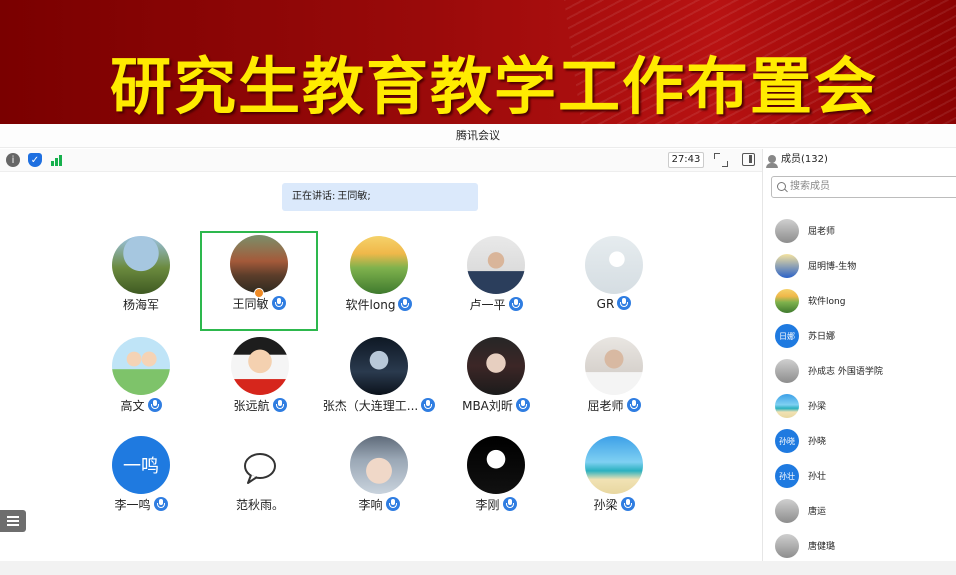  I want to click on participant-name: 高文, so click(132, 406).